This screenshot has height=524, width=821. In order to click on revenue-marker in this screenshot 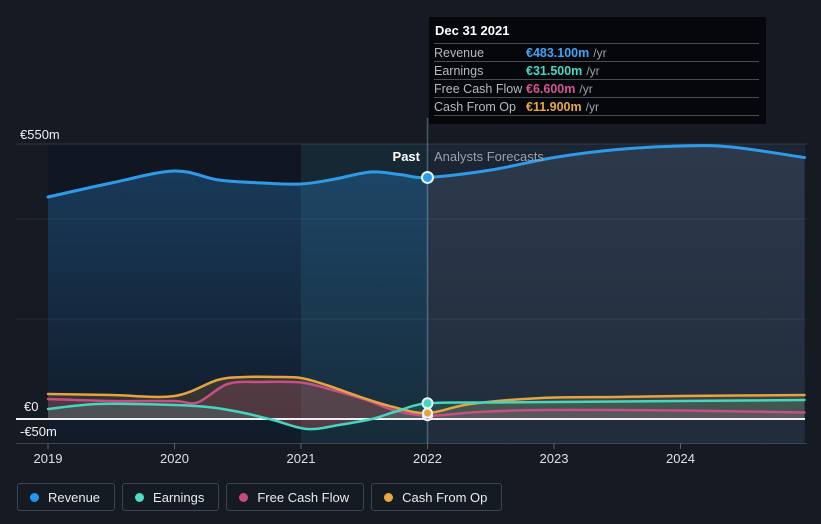, I will do `click(427, 177)`.